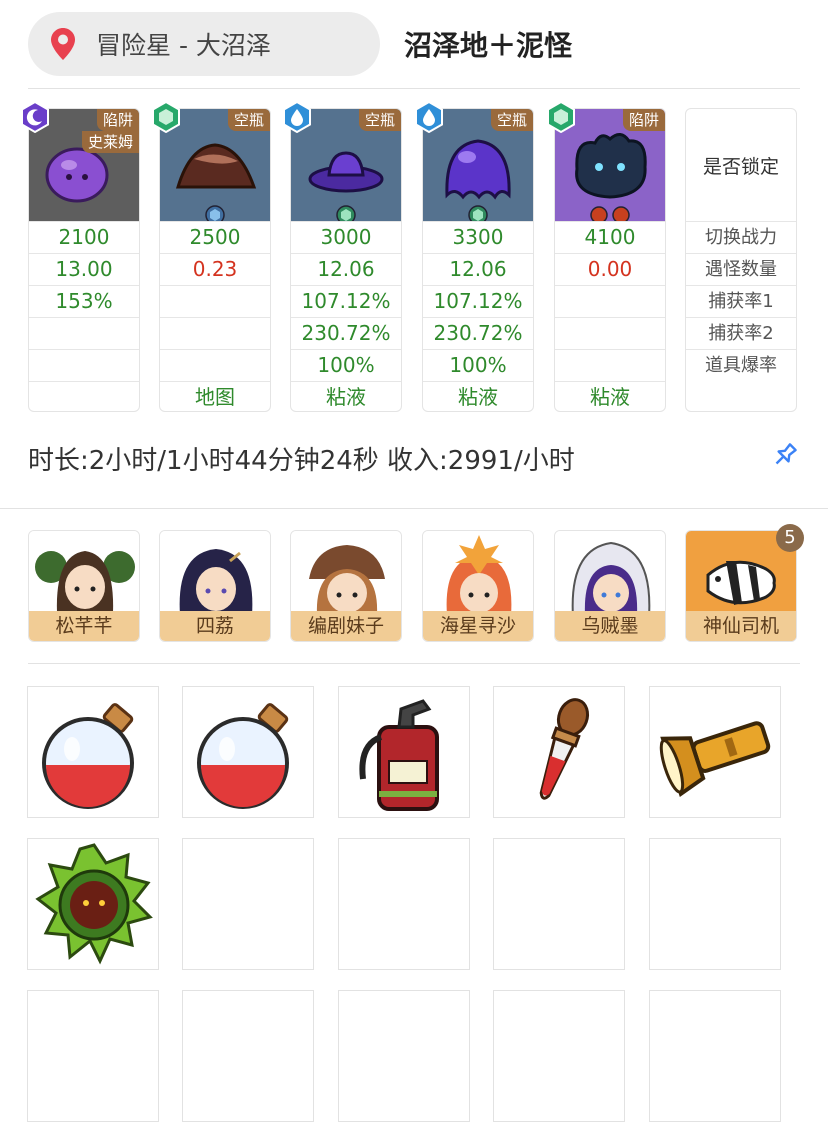  Describe the element at coordinates (35, 117) in the screenshot. I see `moon-icon` at that location.